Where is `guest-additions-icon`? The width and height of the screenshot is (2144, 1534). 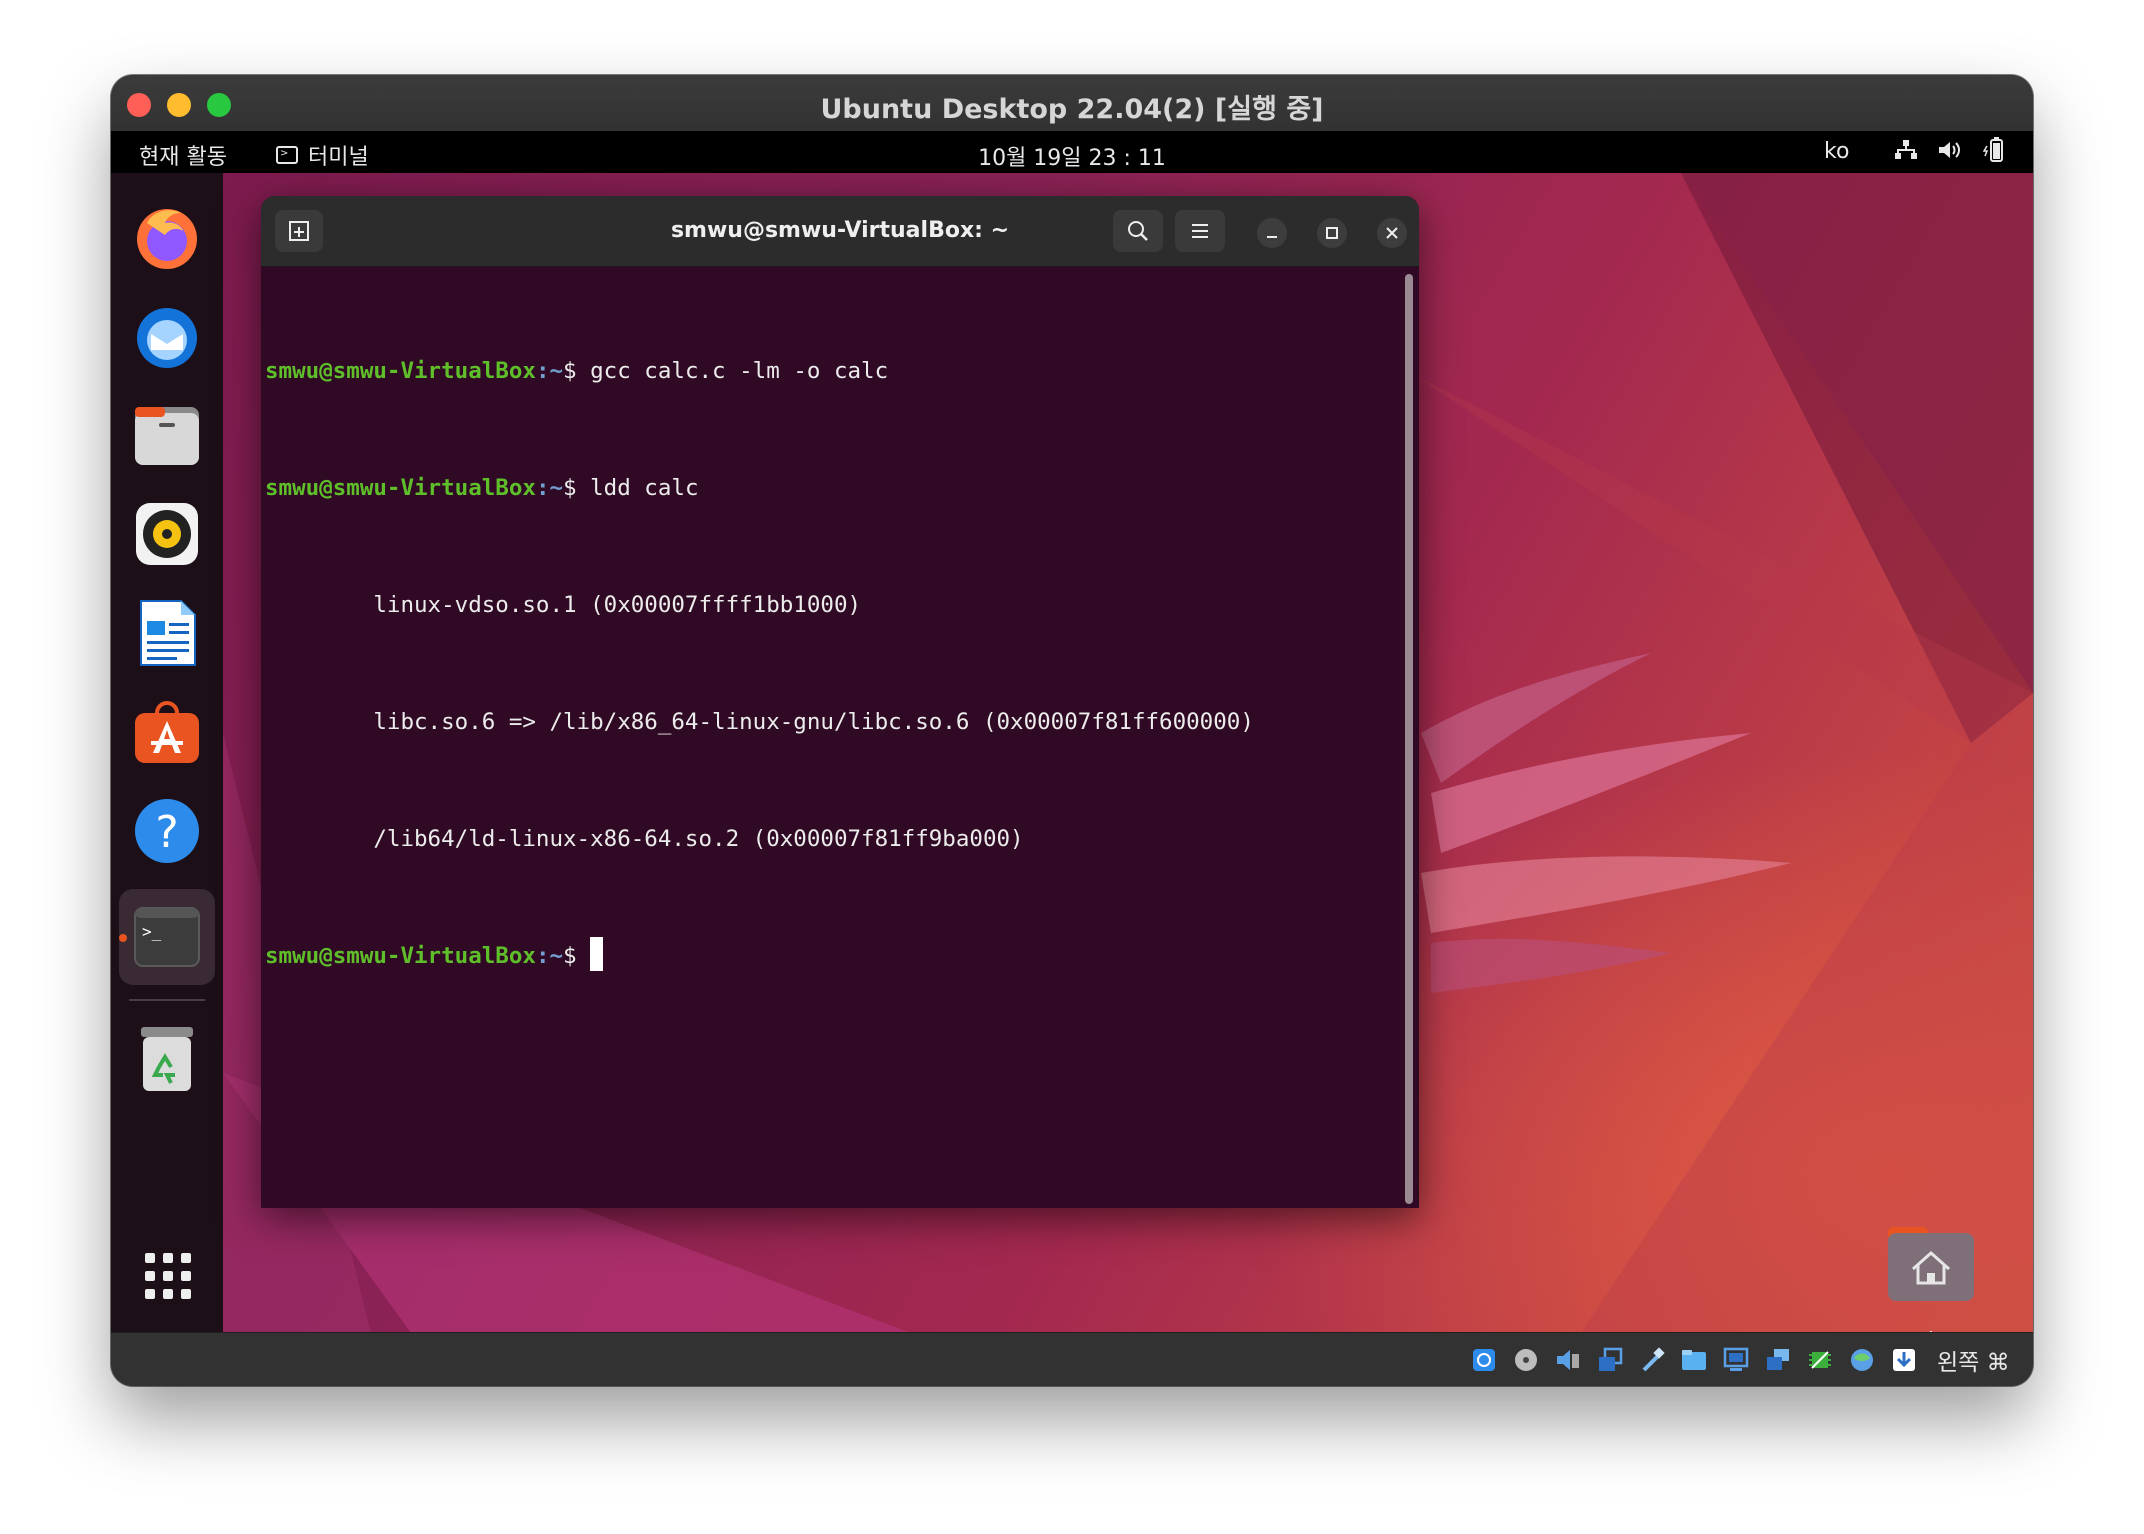
guest-additions-icon is located at coordinates (1862, 1360).